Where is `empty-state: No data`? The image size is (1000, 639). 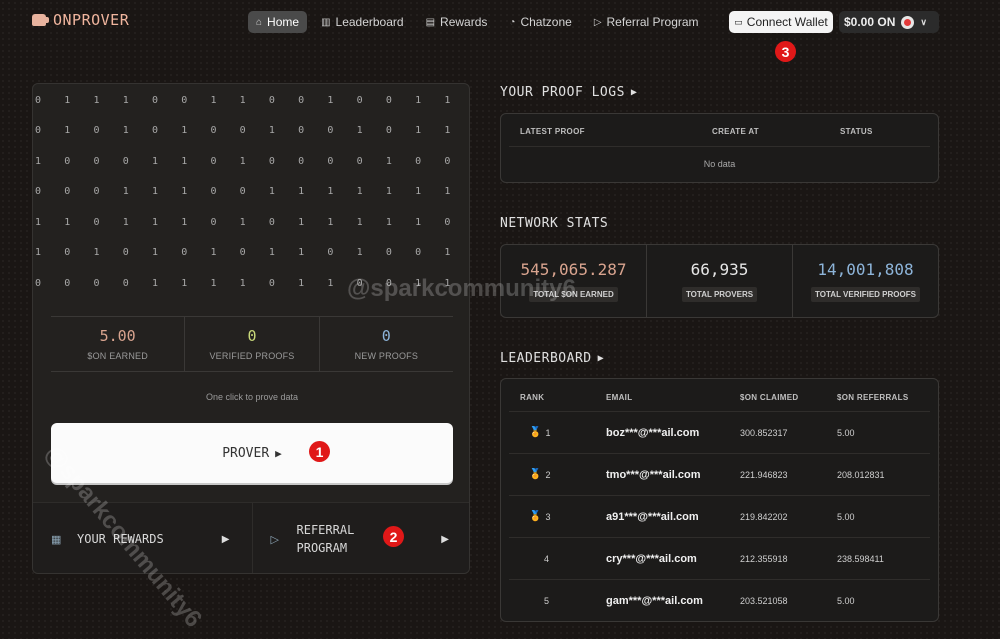
empty-state: No data is located at coordinates (719, 164).